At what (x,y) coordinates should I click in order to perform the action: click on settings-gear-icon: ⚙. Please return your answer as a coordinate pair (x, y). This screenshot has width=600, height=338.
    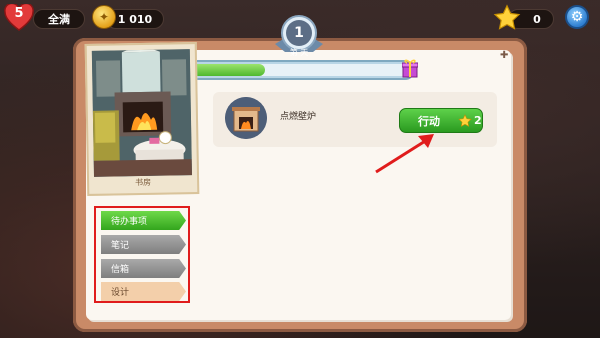
    Looking at the image, I should click on (577, 17).